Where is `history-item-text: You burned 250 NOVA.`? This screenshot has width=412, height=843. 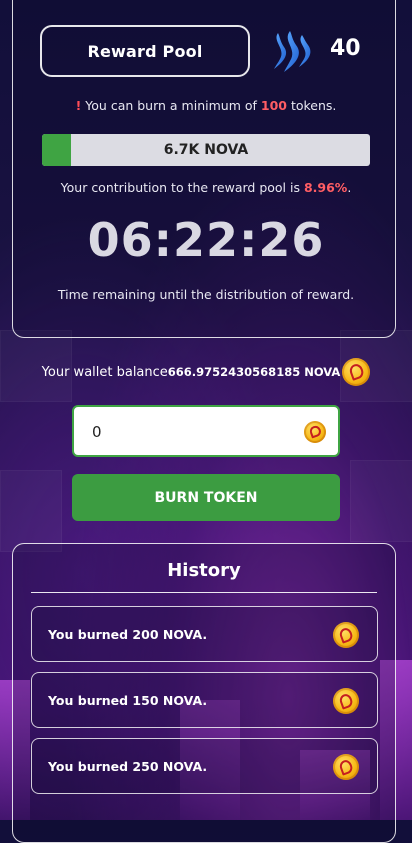 history-item-text: You burned 250 NOVA. is located at coordinates (128, 766).